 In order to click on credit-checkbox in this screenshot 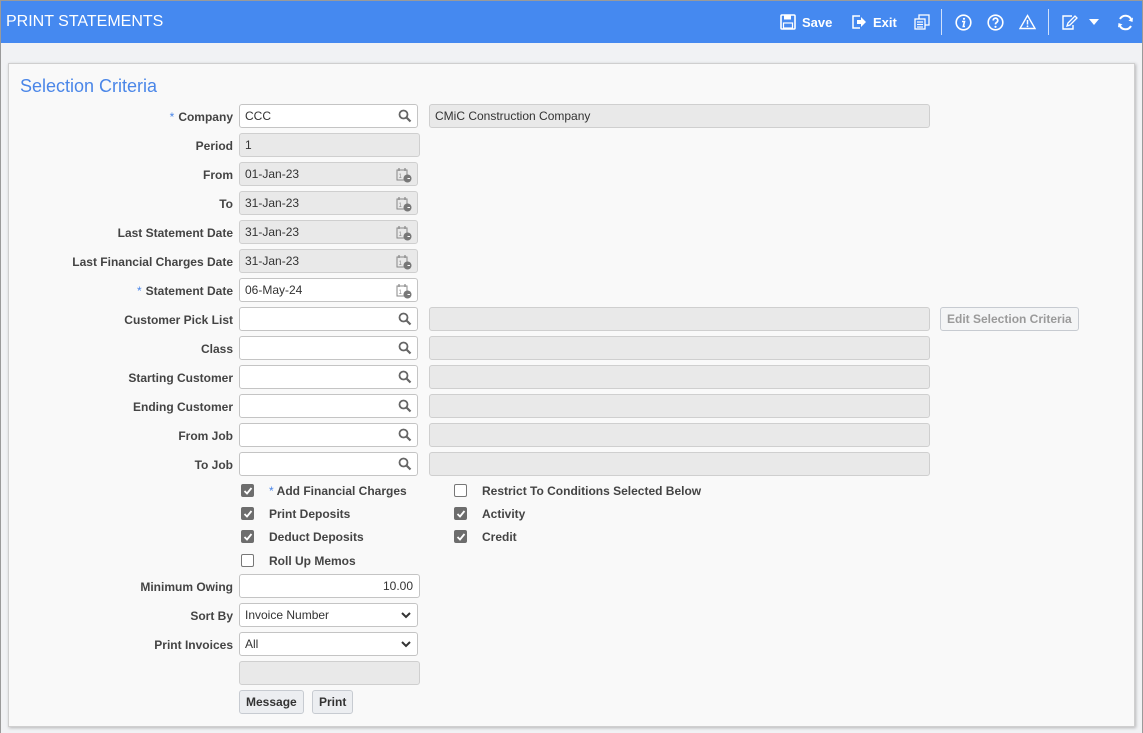, I will do `click(460, 536)`.